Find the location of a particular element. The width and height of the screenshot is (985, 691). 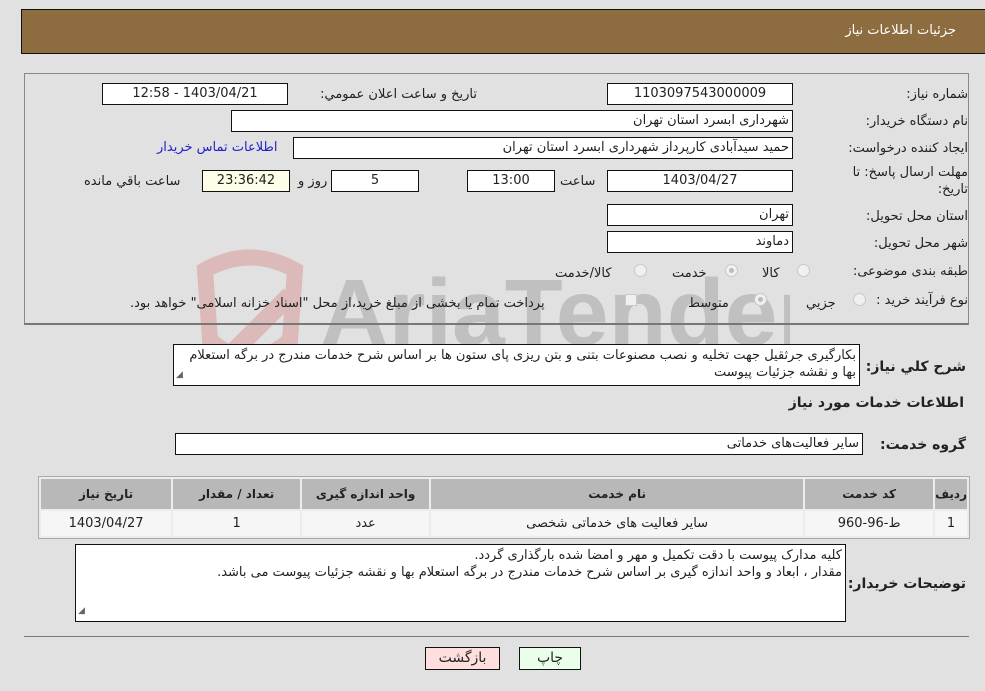

cell-row-number: 1 is located at coordinates (951, 523).